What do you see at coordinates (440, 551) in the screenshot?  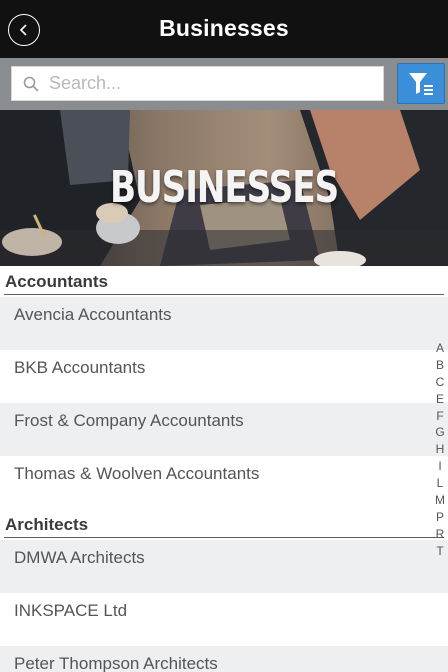 I see `alpha-index-letter: T` at bounding box center [440, 551].